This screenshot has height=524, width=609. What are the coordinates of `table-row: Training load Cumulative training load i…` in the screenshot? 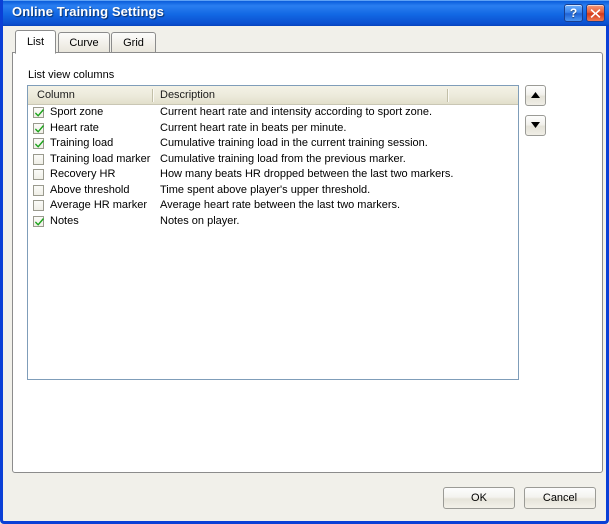 It's located at (273, 144).